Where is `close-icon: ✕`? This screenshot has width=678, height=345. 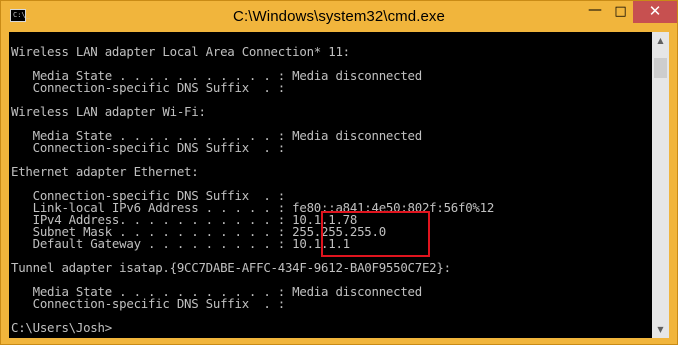
close-icon: ✕ is located at coordinates (655, 11).